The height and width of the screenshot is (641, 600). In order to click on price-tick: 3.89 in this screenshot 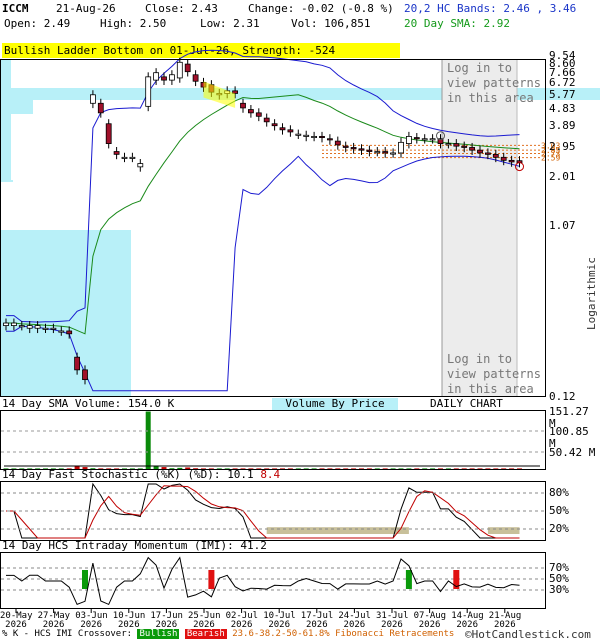, I will do `click(562, 125)`.